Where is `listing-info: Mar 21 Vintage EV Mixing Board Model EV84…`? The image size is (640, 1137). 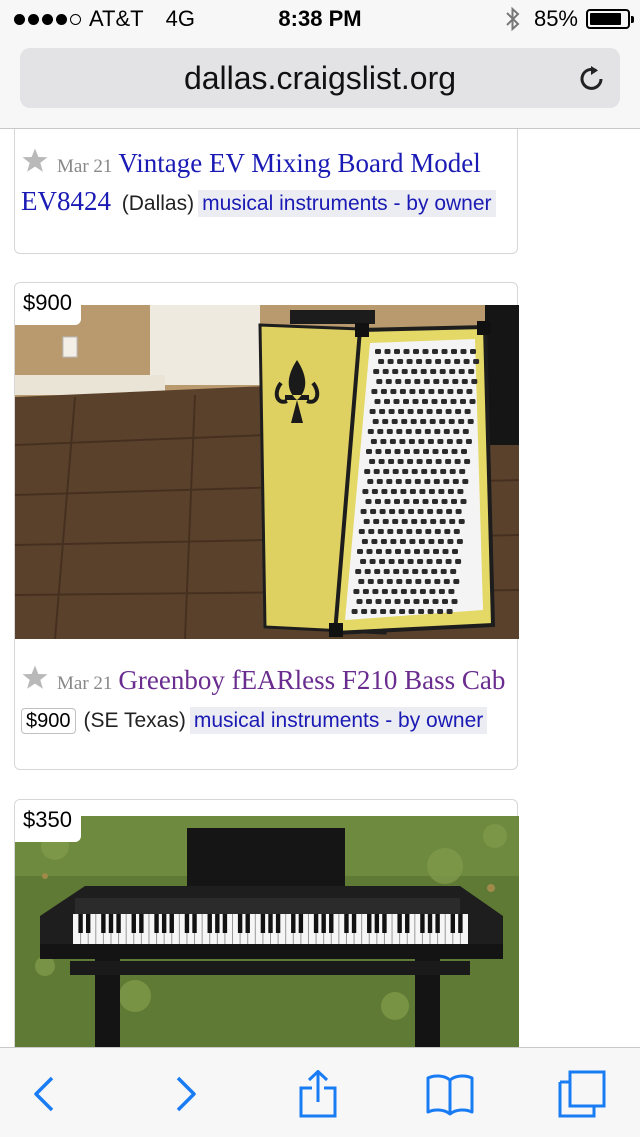 listing-info: Mar 21 Vintage EV Mixing Board Model EV84… is located at coordinates (269, 183).